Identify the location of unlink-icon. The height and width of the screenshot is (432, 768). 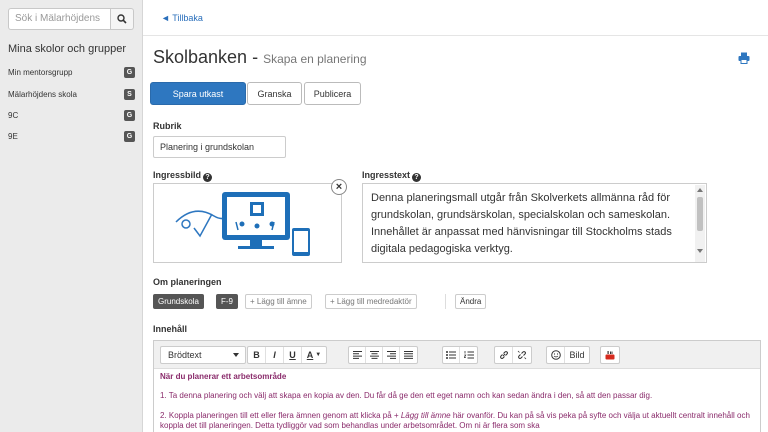
(522, 355).